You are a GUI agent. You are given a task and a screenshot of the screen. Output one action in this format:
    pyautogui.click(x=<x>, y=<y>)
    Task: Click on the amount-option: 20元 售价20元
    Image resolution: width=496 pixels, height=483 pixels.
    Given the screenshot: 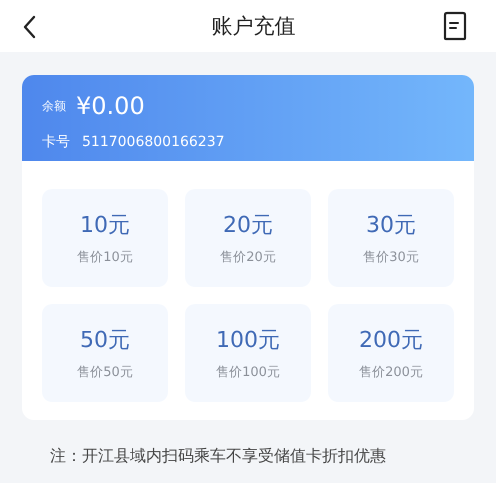 What is the action you would take?
    pyautogui.click(x=248, y=238)
    